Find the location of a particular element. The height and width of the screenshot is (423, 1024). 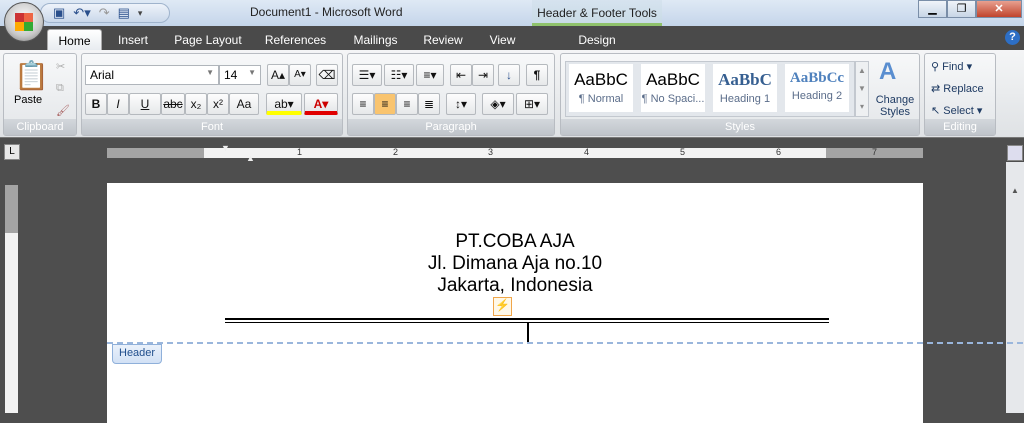

replace-label: Replace is located at coordinates (963, 89).